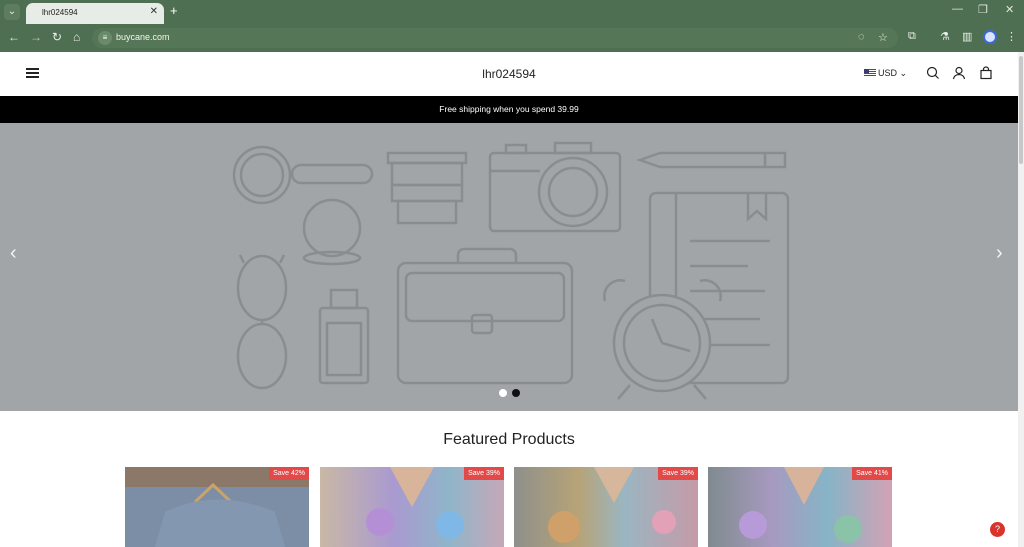 This screenshot has width=1024, height=547. What do you see at coordinates (105, 38) in the screenshot?
I see `site-info-icon: ≡` at bounding box center [105, 38].